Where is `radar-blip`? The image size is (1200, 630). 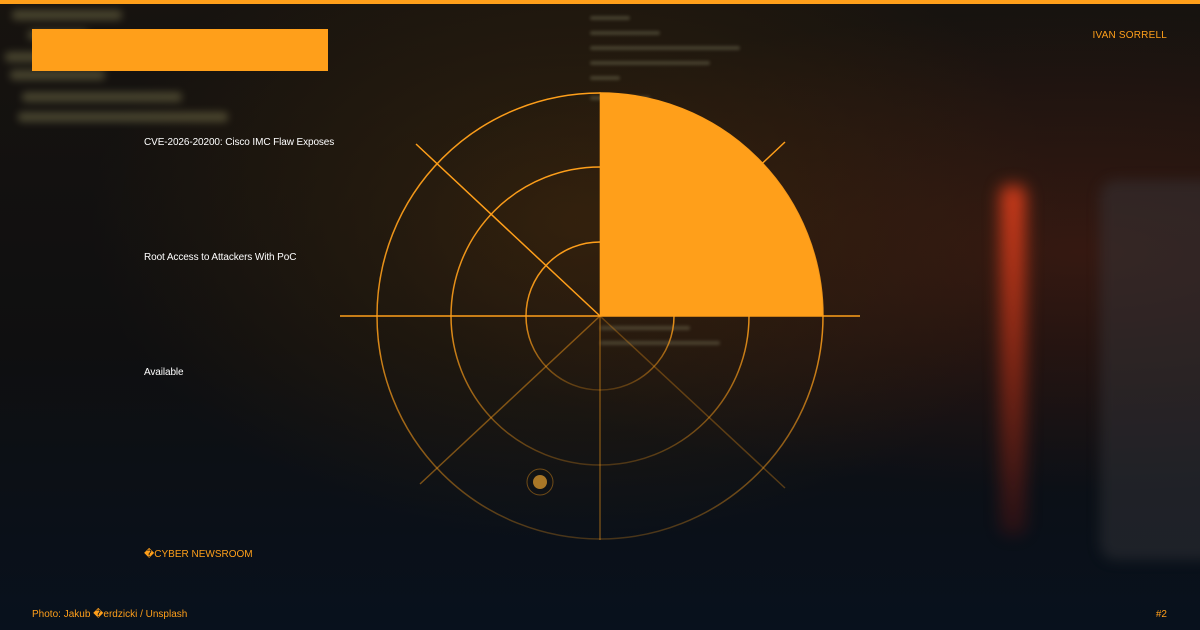 radar-blip is located at coordinates (540, 482).